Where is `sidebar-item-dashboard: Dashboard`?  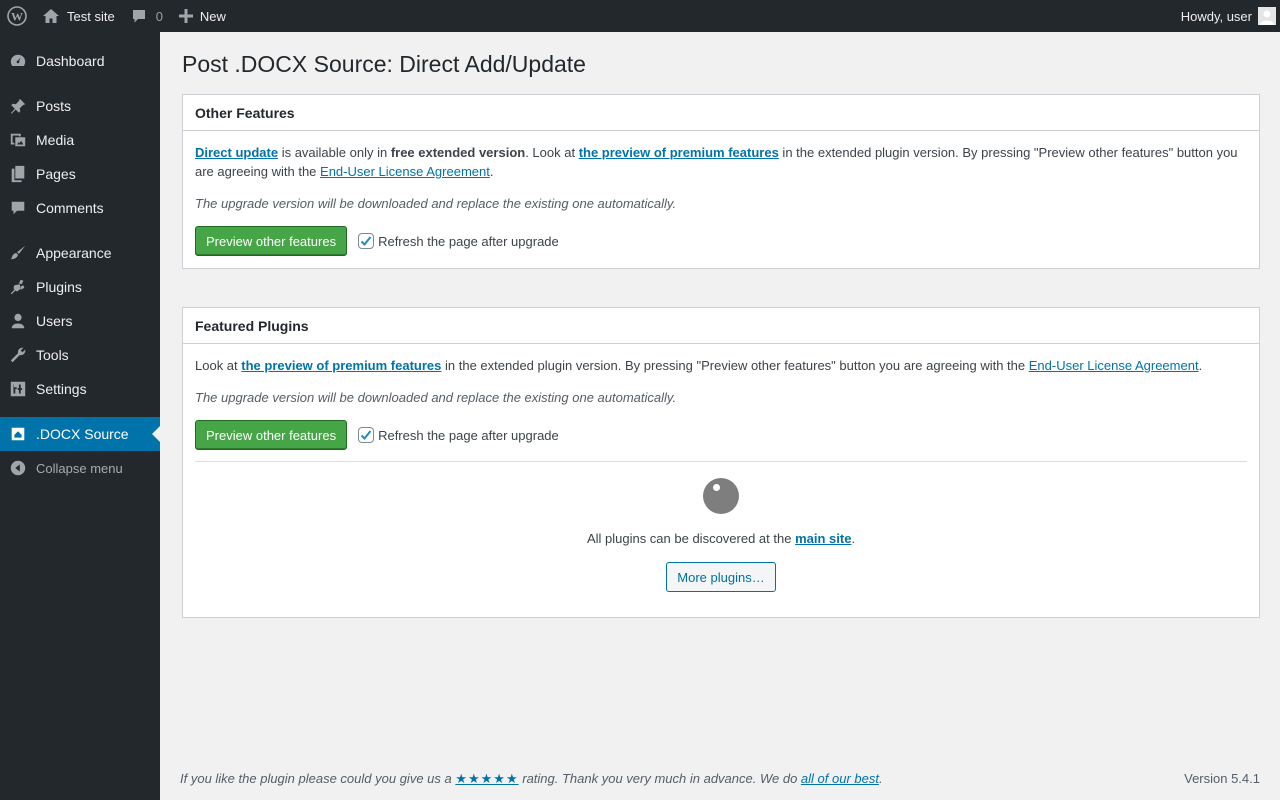
sidebar-item-dashboard: Dashboard is located at coordinates (80, 61).